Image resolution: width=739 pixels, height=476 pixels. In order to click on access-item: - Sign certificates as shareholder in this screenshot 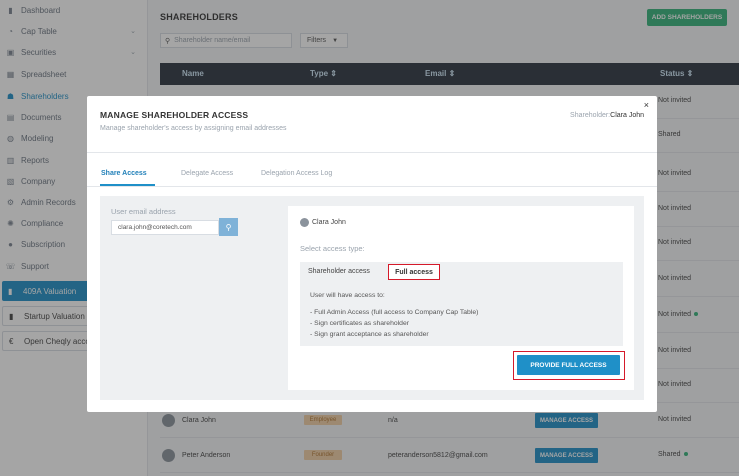, I will do `click(359, 323)`.